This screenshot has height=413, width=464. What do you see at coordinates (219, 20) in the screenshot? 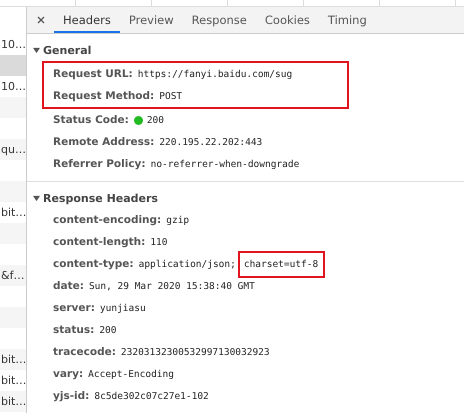
I see `tab: Response` at bounding box center [219, 20].